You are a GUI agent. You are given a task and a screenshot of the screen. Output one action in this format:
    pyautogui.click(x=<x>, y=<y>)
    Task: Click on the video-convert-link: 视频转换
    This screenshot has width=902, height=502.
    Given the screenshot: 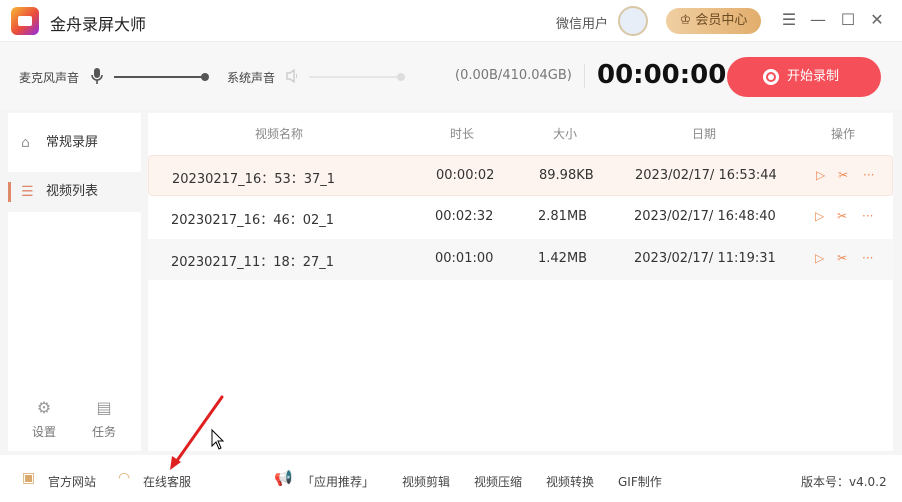 What is the action you would take?
    pyautogui.click(x=570, y=481)
    